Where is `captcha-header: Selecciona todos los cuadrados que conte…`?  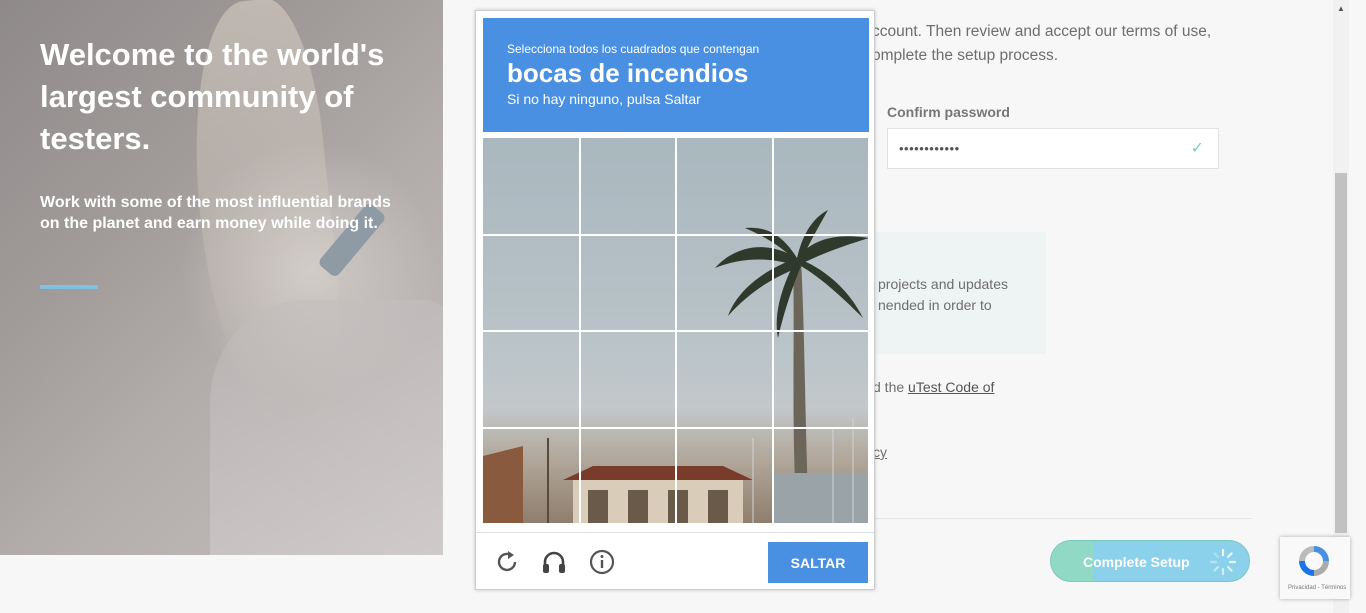 captcha-header: Selecciona todos los cuadrados que conte… is located at coordinates (676, 75).